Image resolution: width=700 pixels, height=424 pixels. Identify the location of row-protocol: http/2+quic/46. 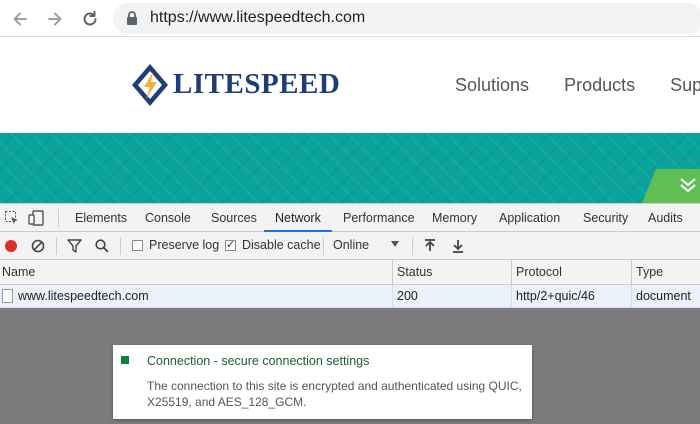
(571, 296).